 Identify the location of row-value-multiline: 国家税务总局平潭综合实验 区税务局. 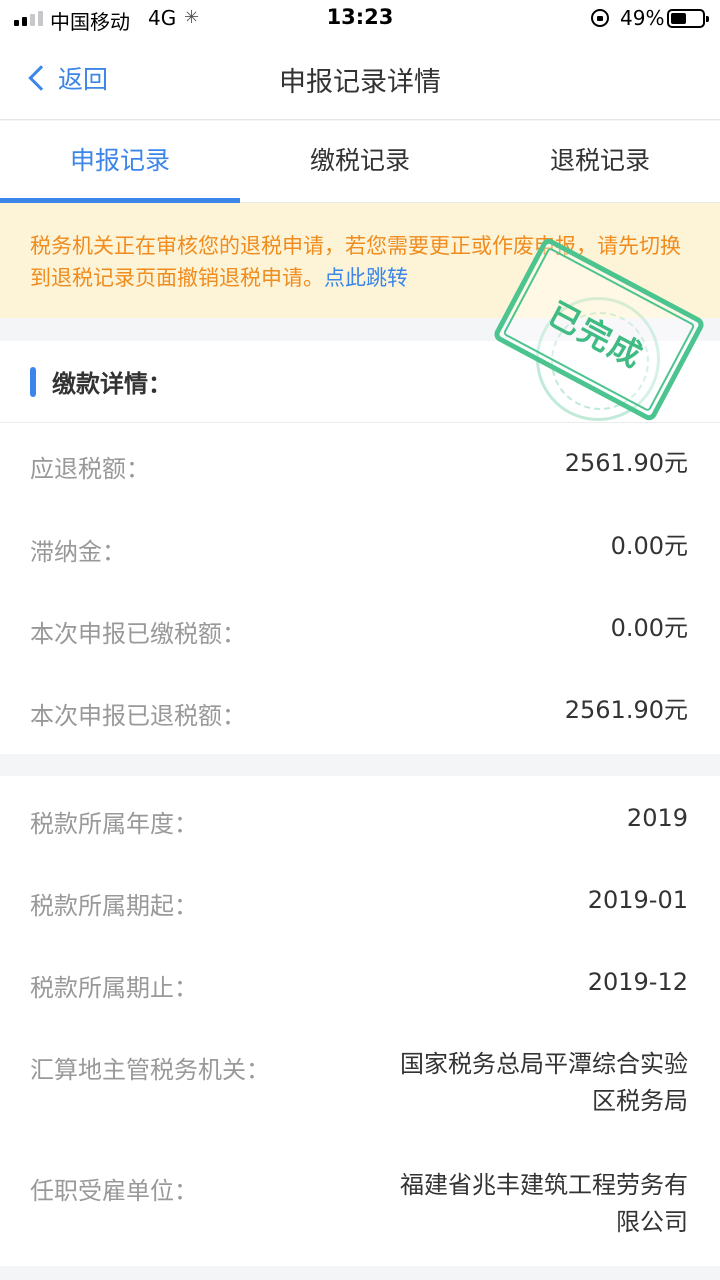
(544, 1083).